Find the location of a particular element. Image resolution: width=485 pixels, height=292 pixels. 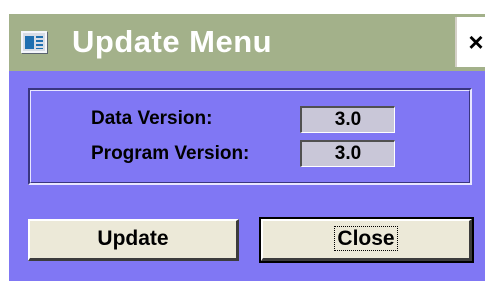

window-title: Update Menu is located at coordinates (172, 41).